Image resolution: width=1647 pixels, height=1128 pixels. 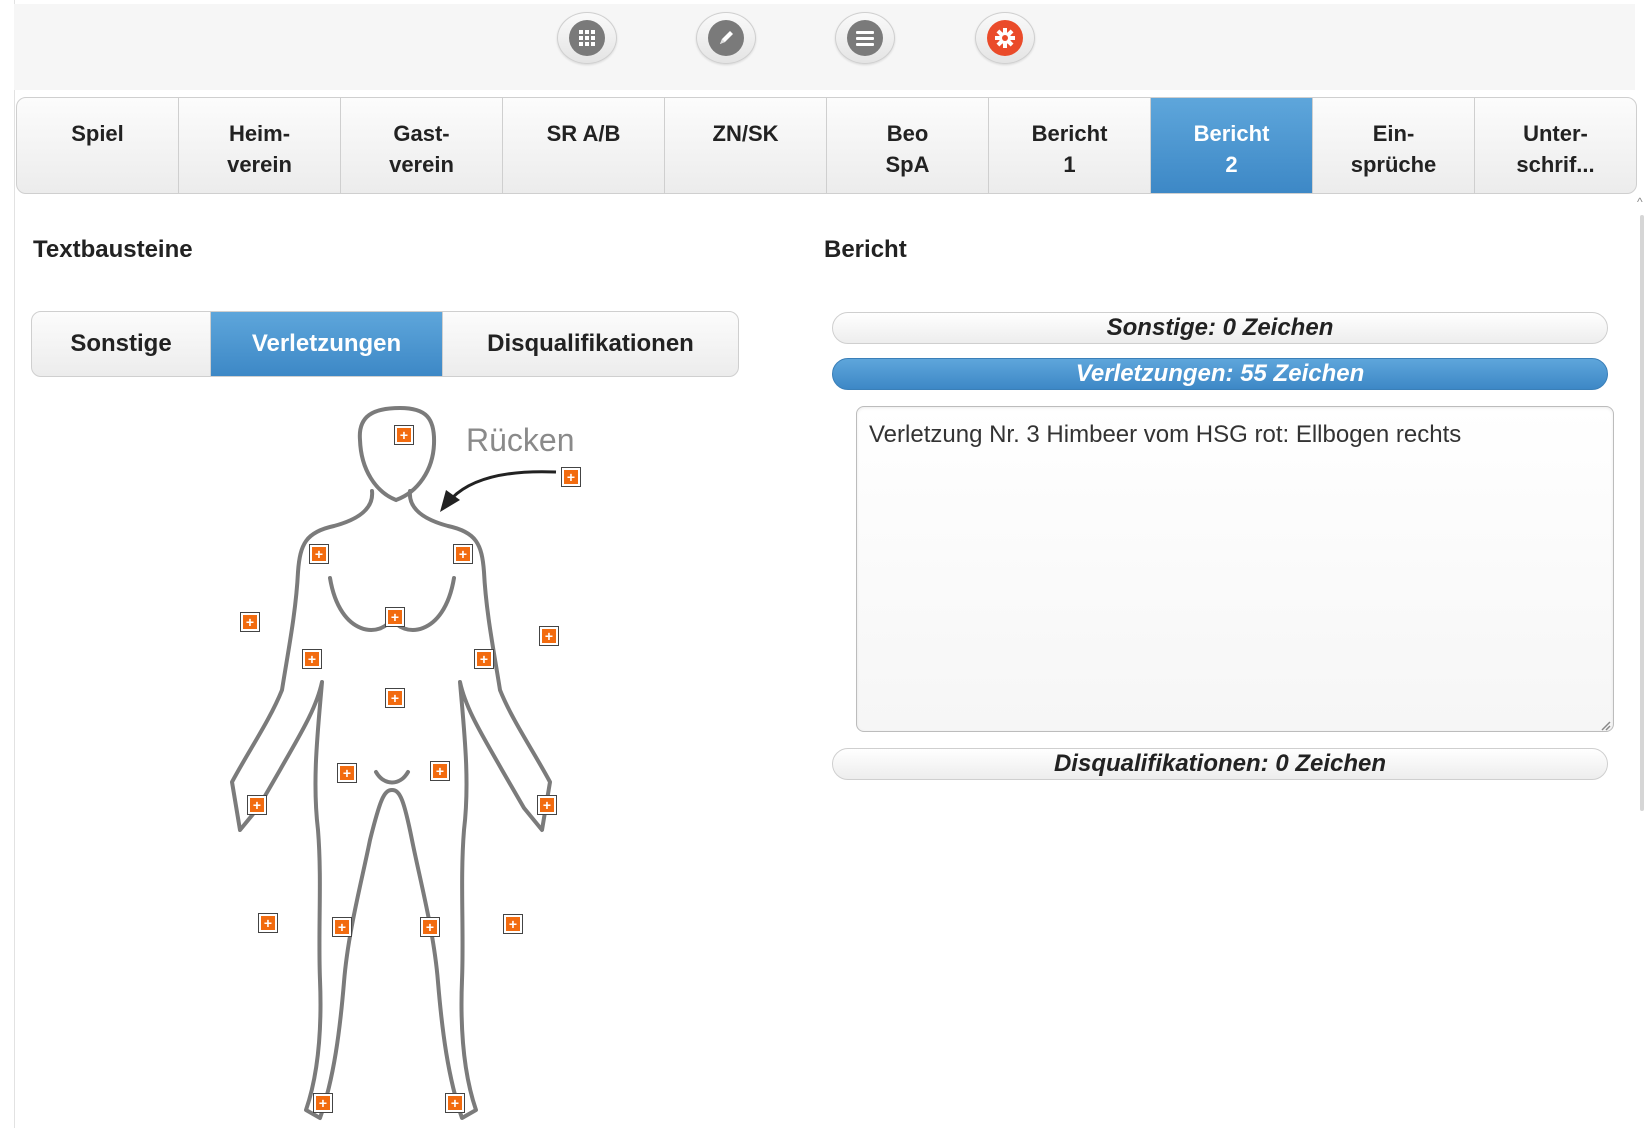 I want to click on section-sonstige: Sonstige: 0 Zeichen, so click(x=1220, y=328).